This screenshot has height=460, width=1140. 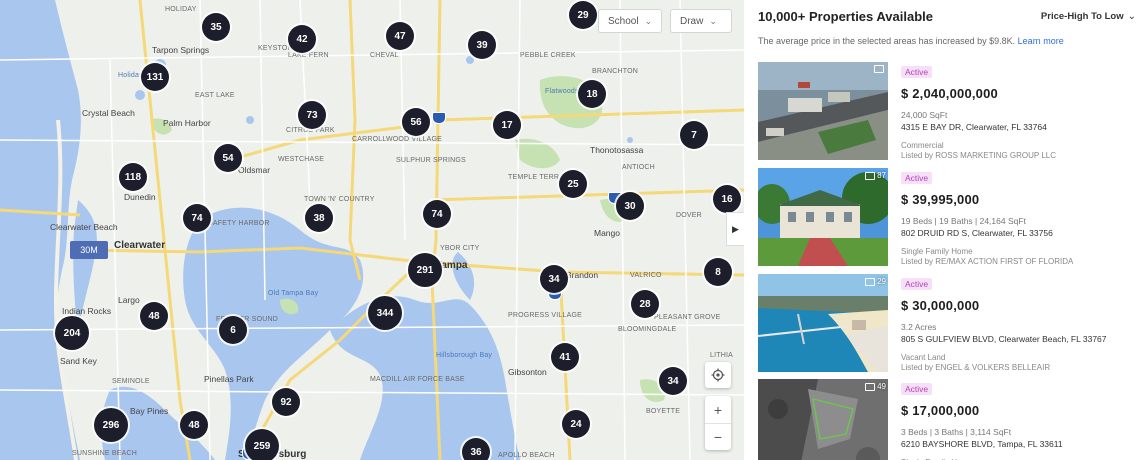 What do you see at coordinates (131, 381) in the screenshot?
I see `place-label: Seminole` at bounding box center [131, 381].